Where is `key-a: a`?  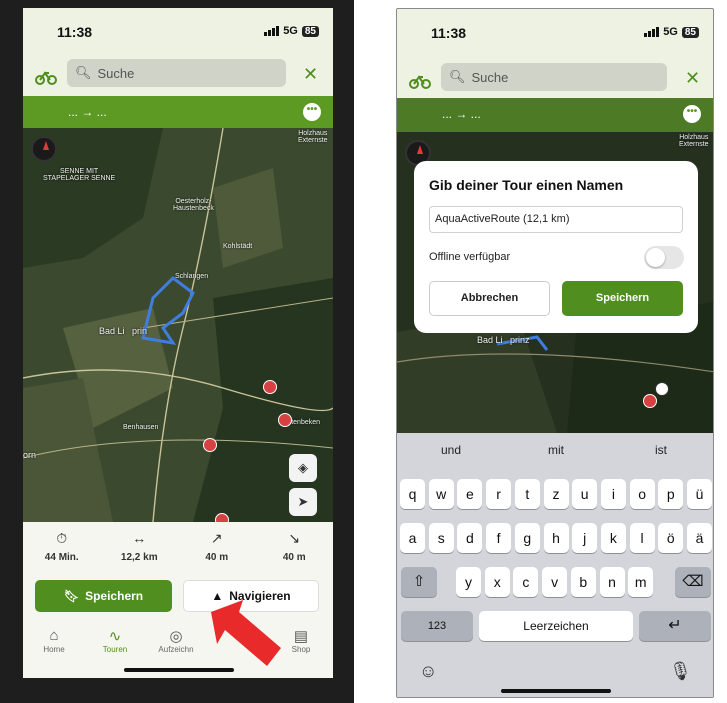 key-a: a is located at coordinates (412, 538).